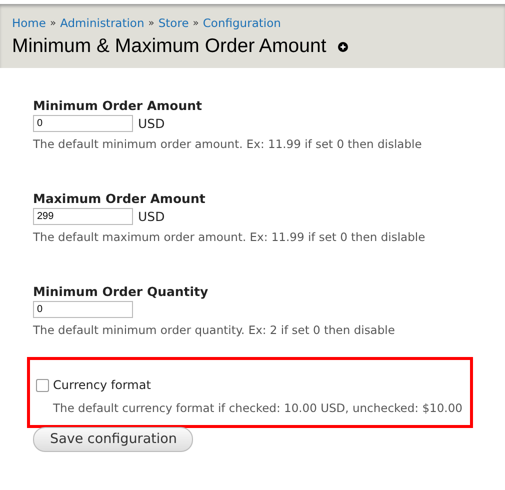 This screenshot has width=505, height=490. What do you see at coordinates (102, 385) in the screenshot?
I see `checkbox-label: Currency format` at bounding box center [102, 385].